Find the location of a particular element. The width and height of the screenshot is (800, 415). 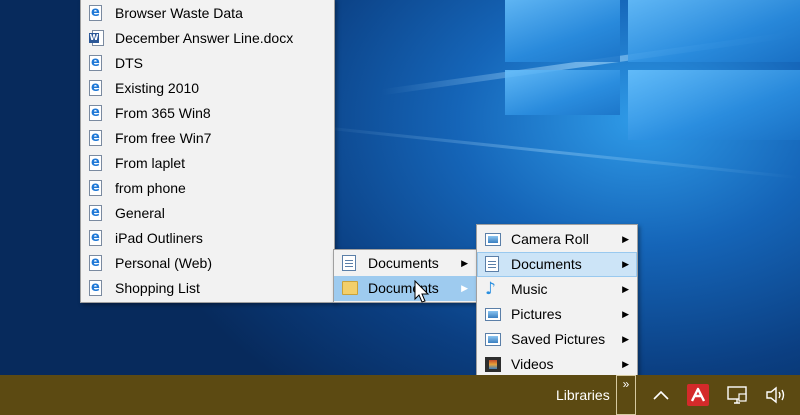

folder-icon is located at coordinates (350, 288).